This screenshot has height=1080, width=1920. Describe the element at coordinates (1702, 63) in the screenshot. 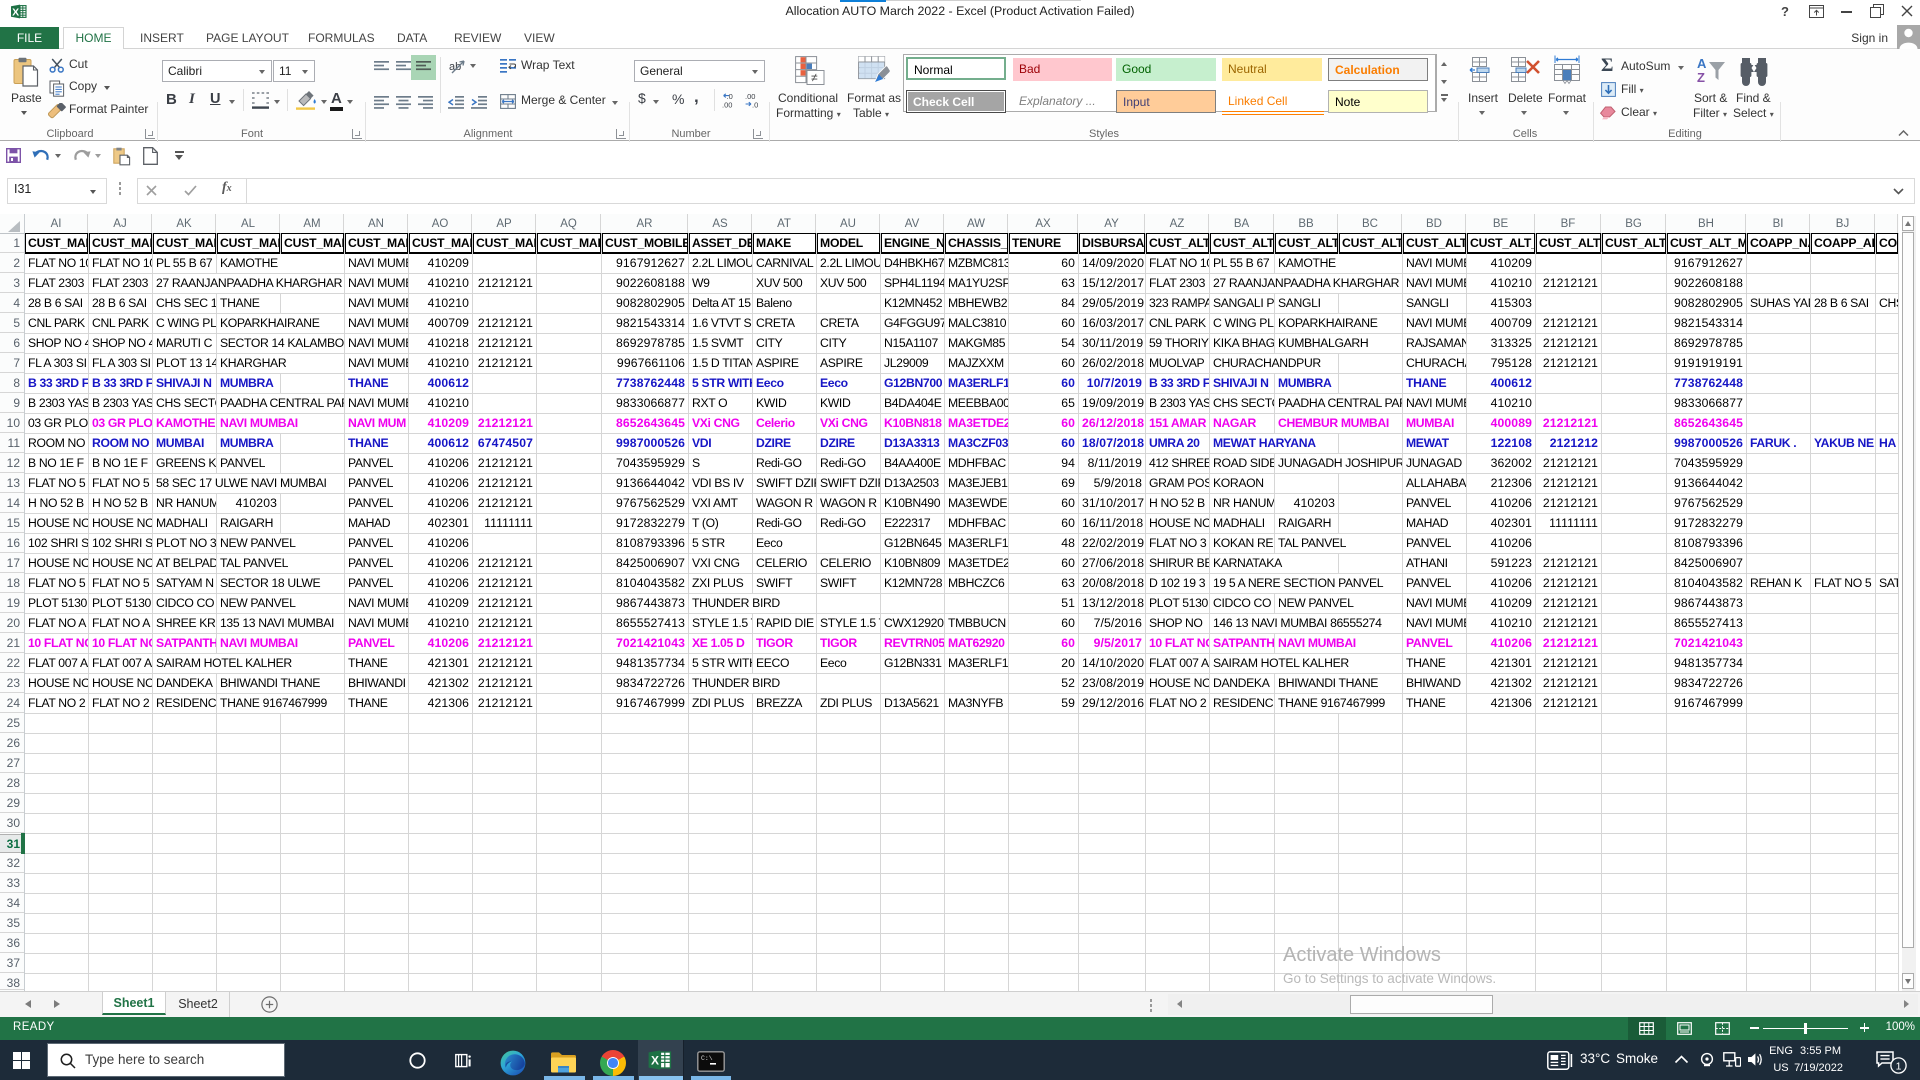

I see `svg-text: A` at that location.